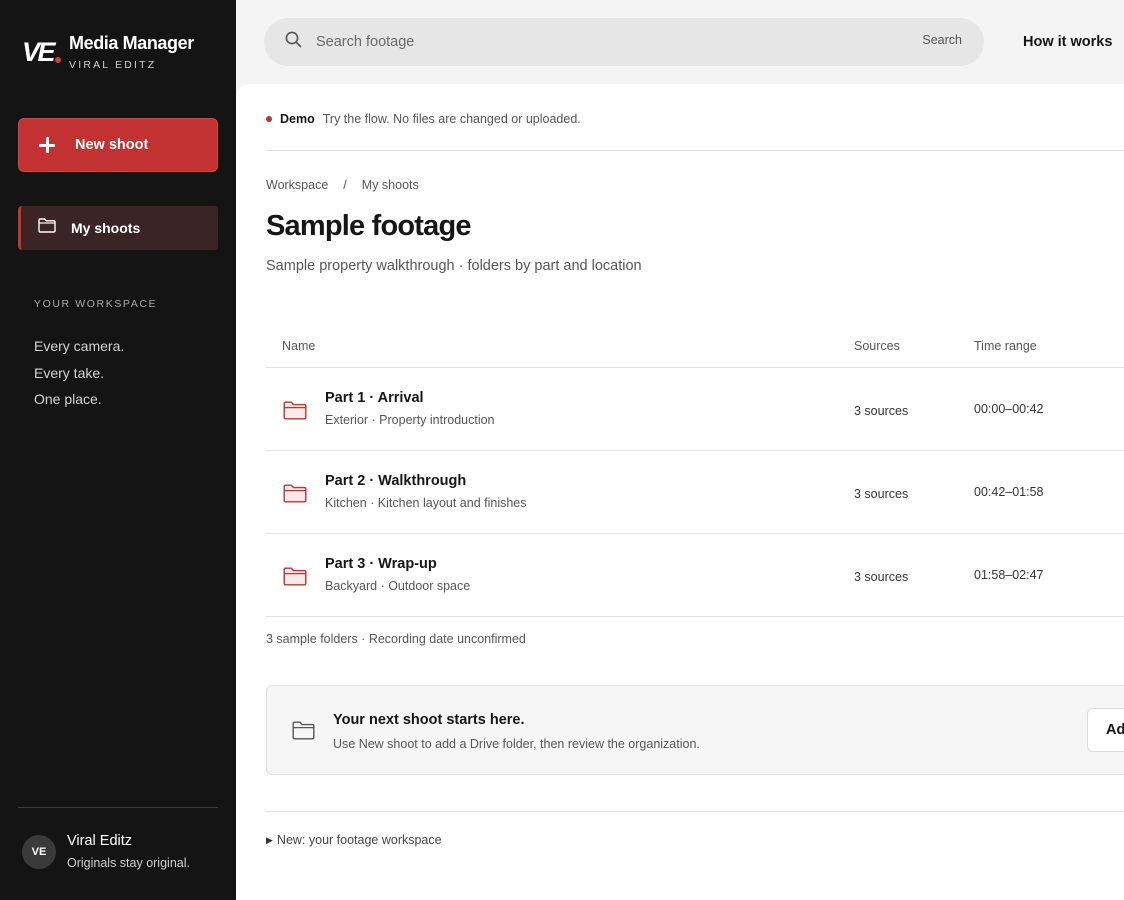  What do you see at coordinates (342, 185) in the screenshot?
I see `breadcrumb: Workspace / My shoots` at bounding box center [342, 185].